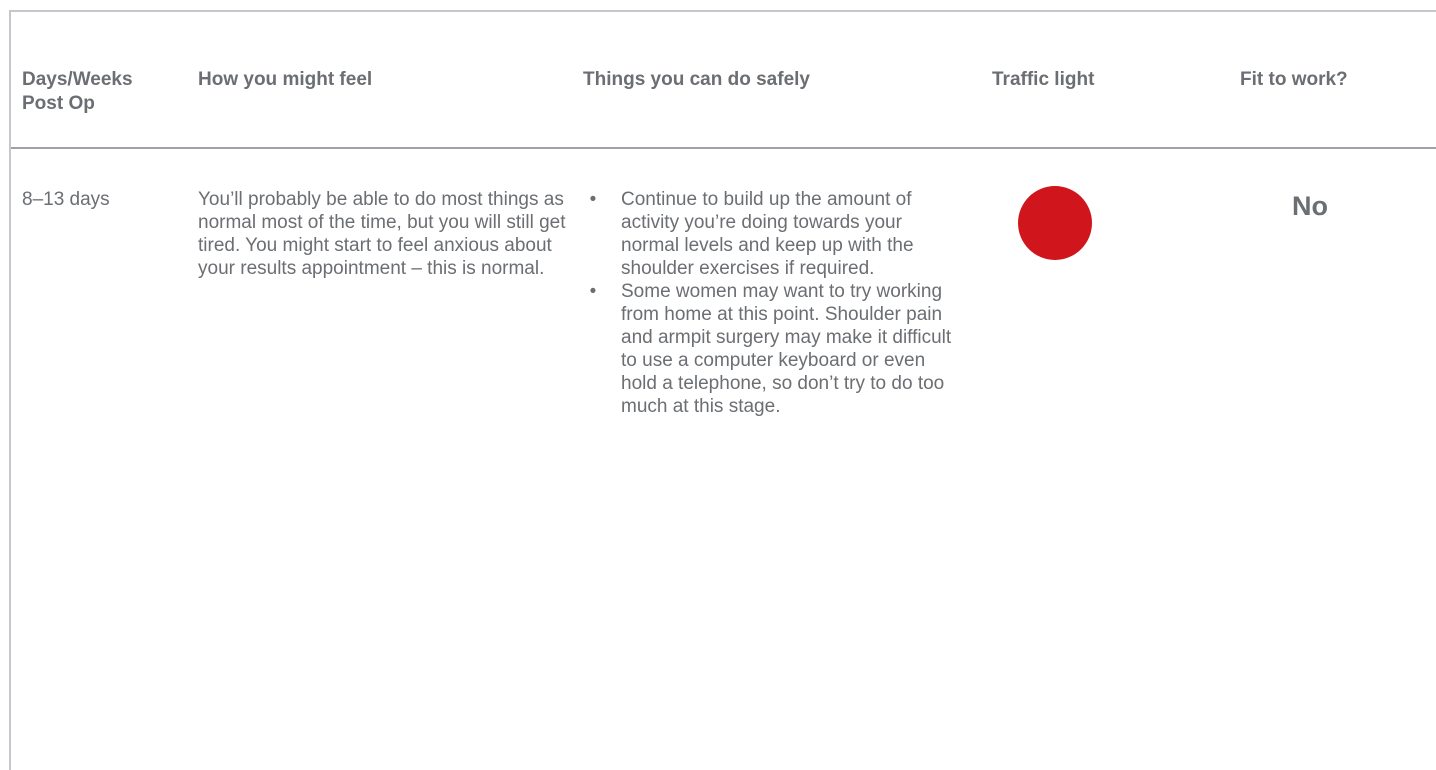 This screenshot has width=1436, height=770. What do you see at coordinates (723, 148) in the screenshot?
I see `header-divider` at bounding box center [723, 148].